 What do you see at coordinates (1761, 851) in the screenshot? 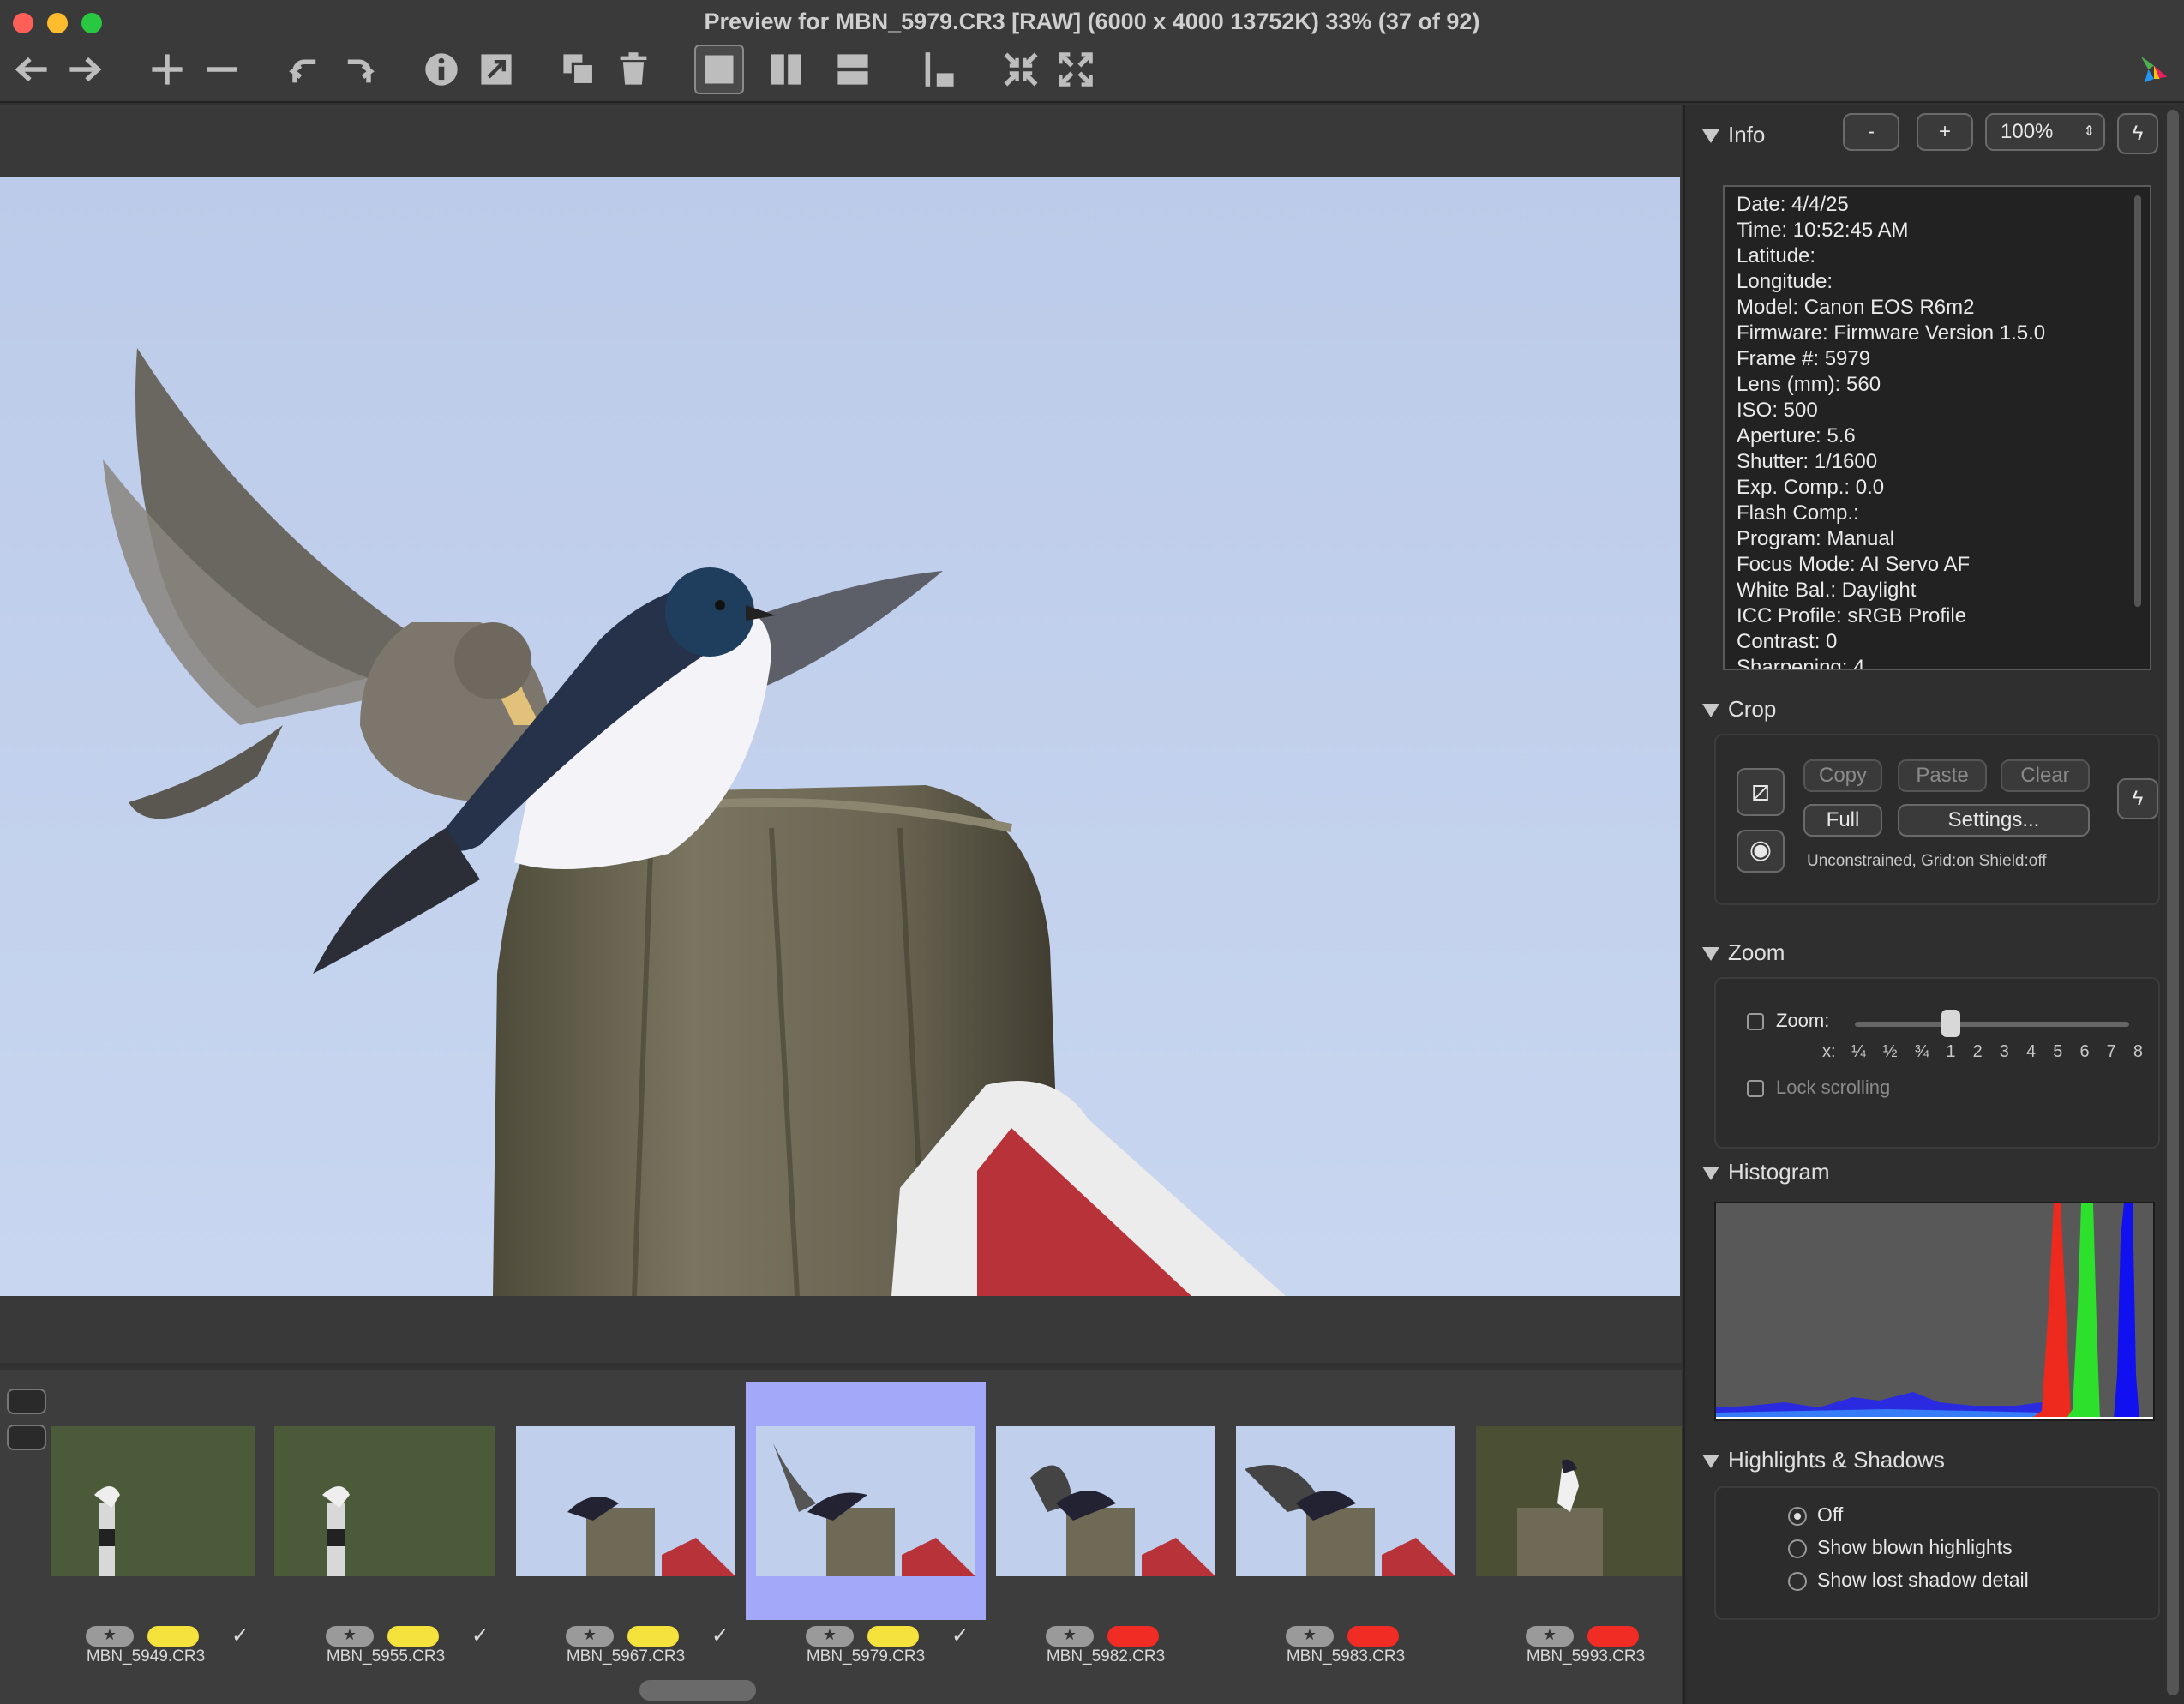
I see `eye-icon: ◉` at bounding box center [1761, 851].